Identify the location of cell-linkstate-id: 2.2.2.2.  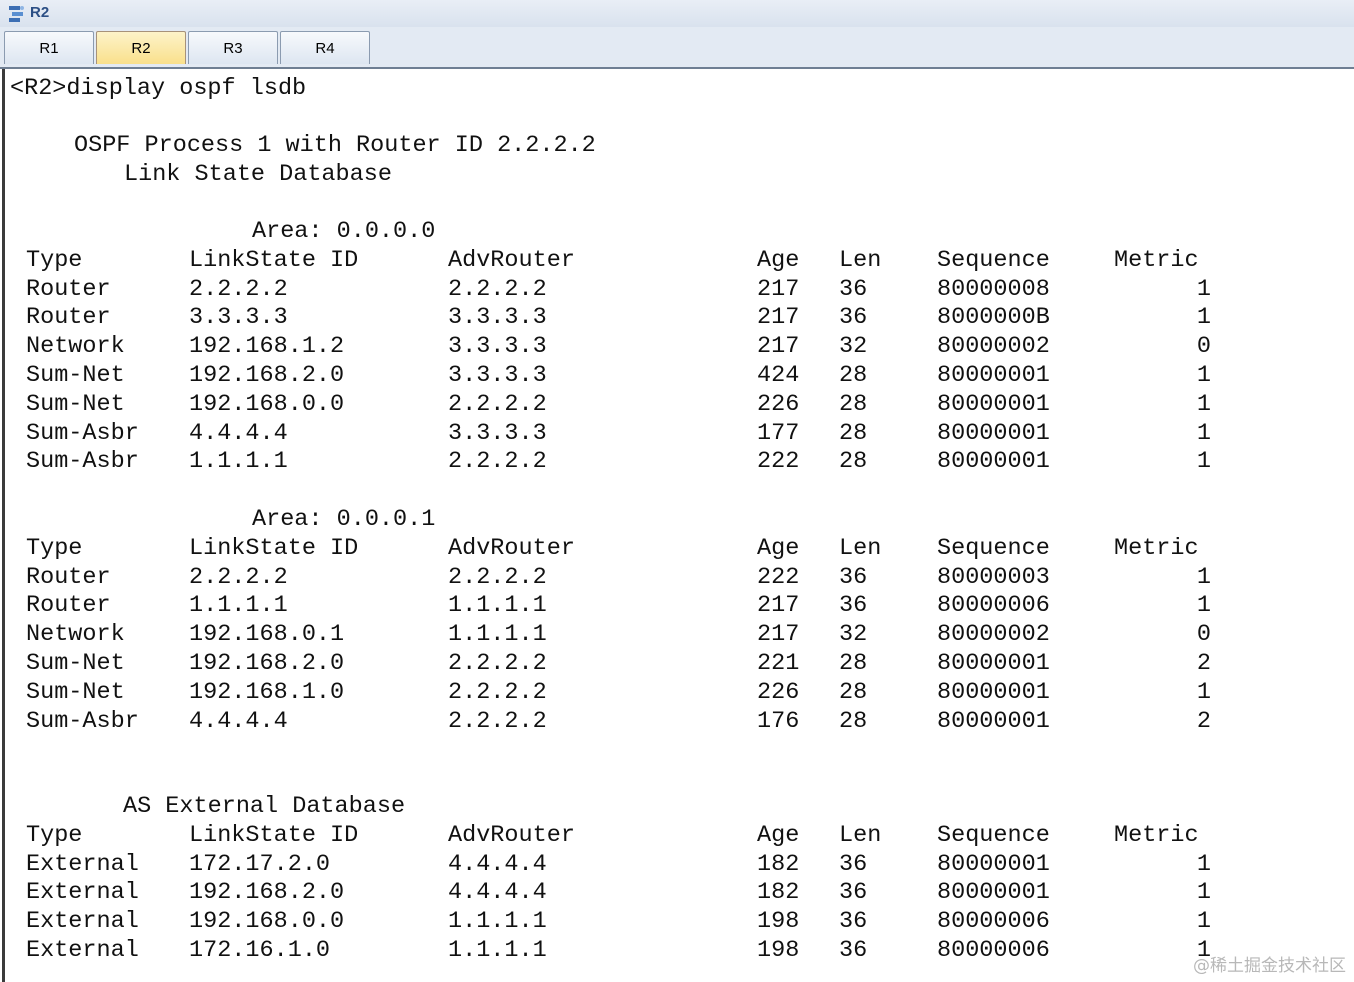
(238, 577).